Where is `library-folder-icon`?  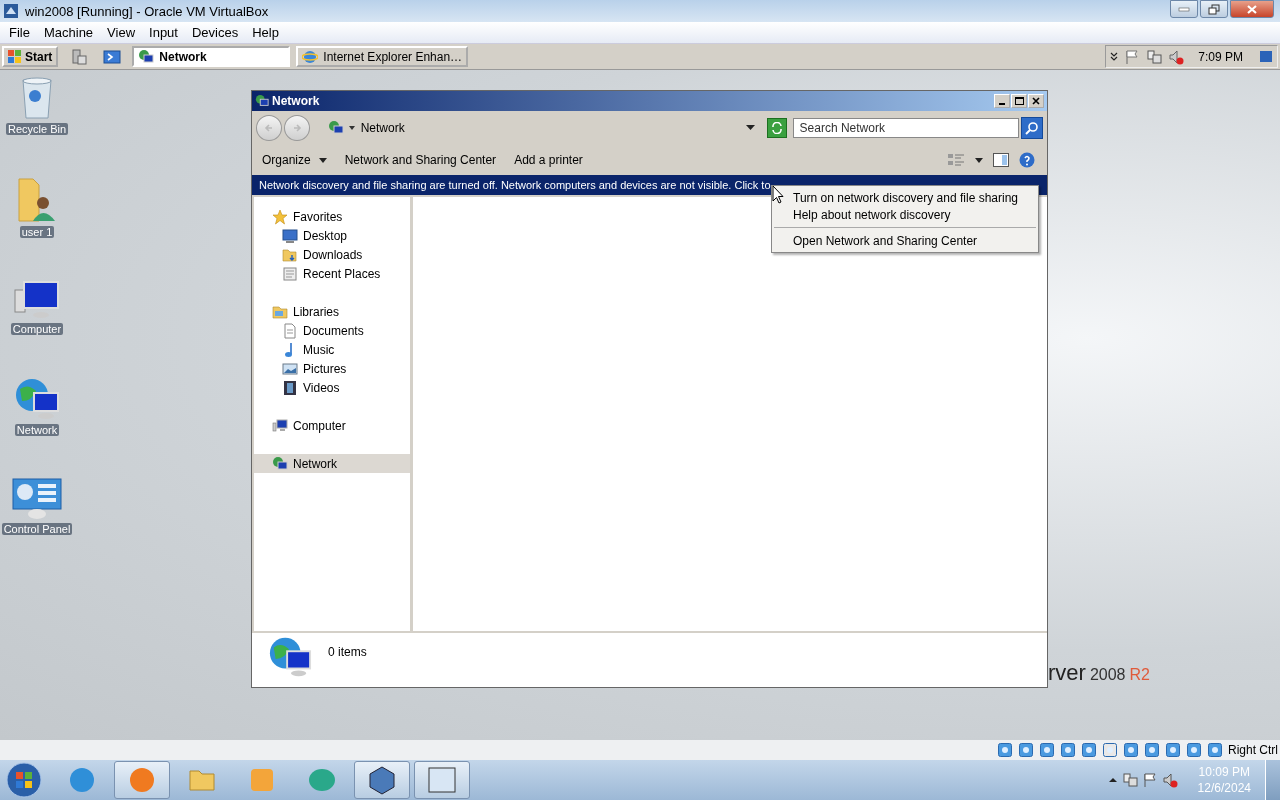
library-folder-icon is located at coordinates (280, 311).